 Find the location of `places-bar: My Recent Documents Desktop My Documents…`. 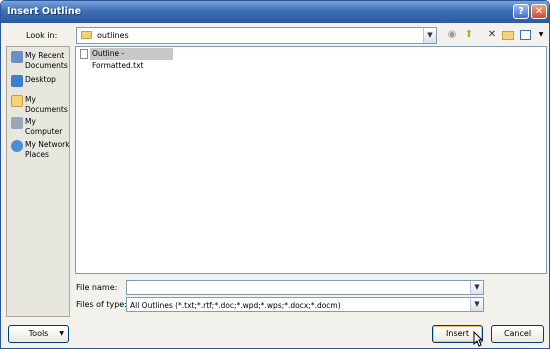

places-bar: My Recent Documents Desktop My Documents… is located at coordinates (38, 181).